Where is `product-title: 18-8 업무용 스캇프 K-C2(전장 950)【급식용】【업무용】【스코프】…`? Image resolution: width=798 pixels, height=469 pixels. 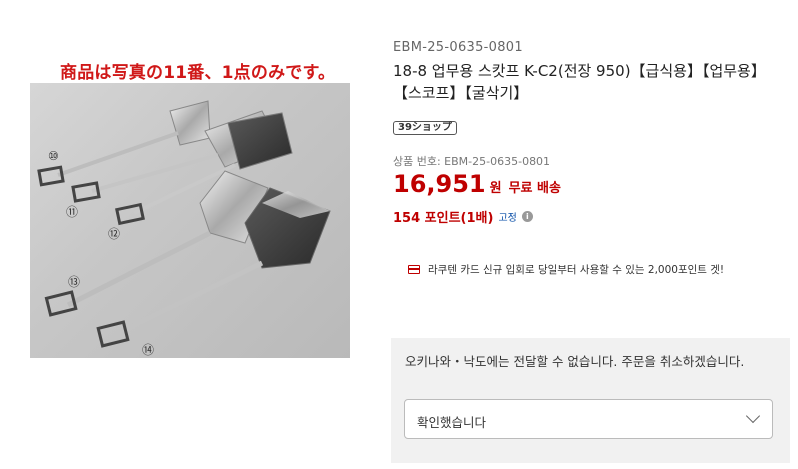
product-title: 18-8 업무용 스캇프 K-C2(전장 950)【급식용】【업무용】【스코프】… is located at coordinates (579, 82).